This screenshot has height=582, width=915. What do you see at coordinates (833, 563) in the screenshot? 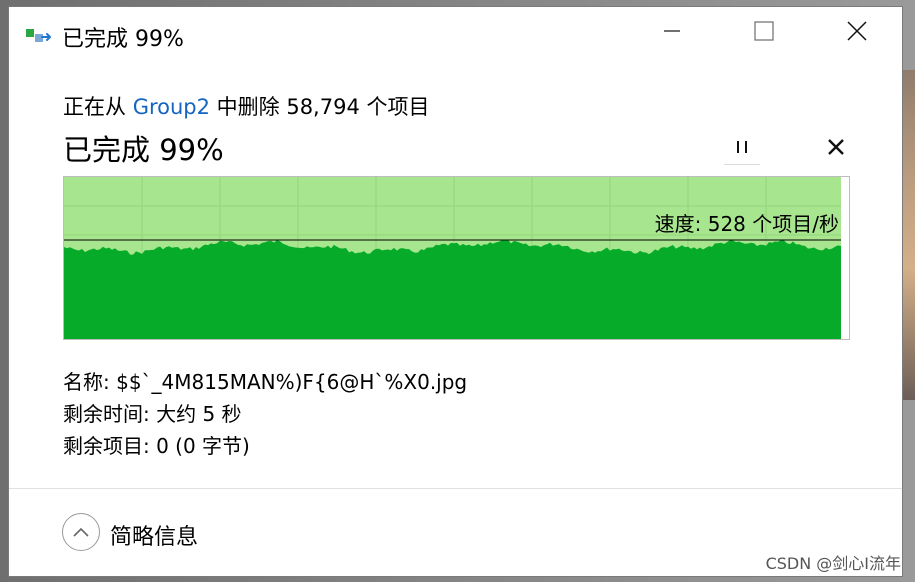
I see `watermark-text: CSDN @剑心I流年` at bounding box center [833, 563].